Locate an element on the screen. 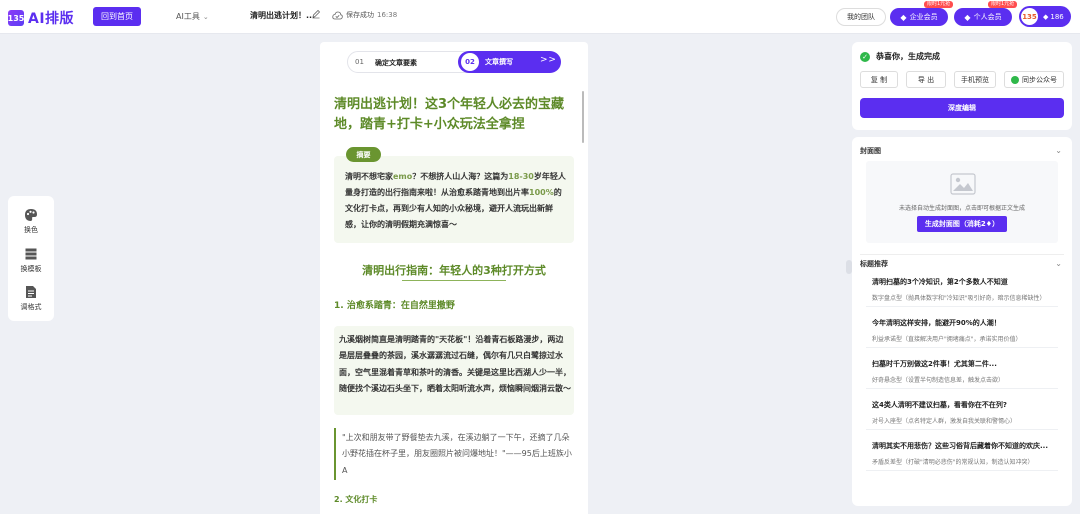 This screenshot has width=1080, height=514. logo-text: AI排版 is located at coordinates (51, 19).